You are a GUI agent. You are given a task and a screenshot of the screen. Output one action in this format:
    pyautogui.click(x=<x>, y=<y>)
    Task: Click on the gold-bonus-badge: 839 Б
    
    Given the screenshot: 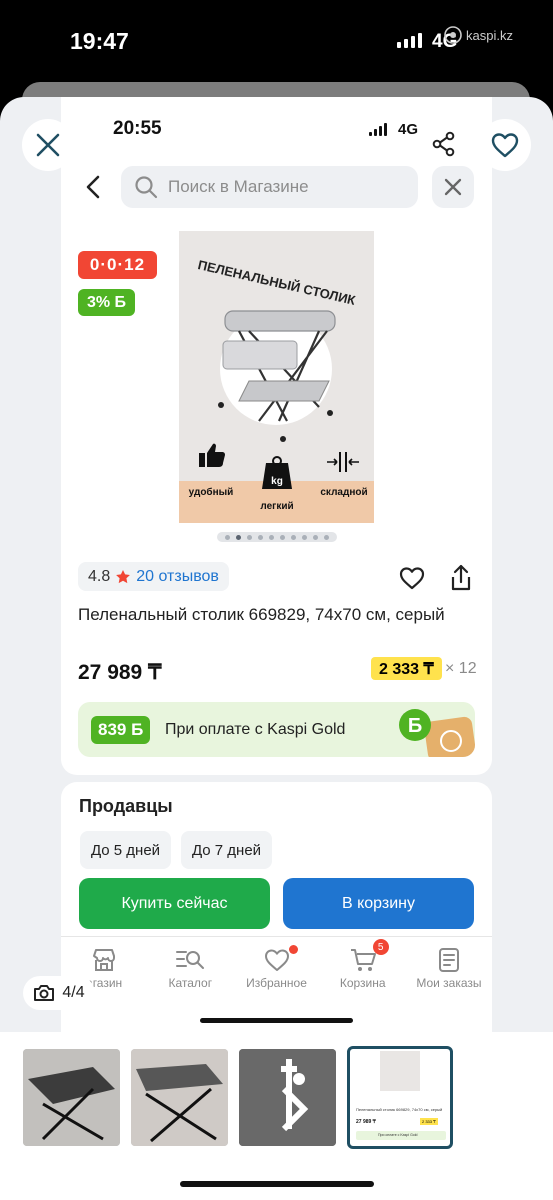 What is the action you would take?
    pyautogui.click(x=121, y=730)
    